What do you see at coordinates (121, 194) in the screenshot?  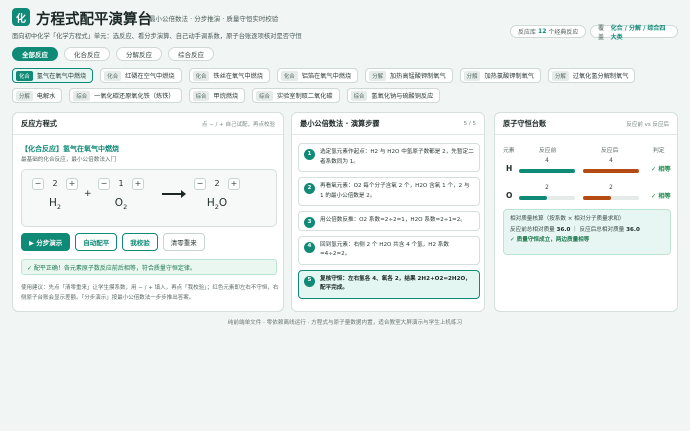 I see `reactant-oxygen: − 1 + O2` at bounding box center [121, 194].